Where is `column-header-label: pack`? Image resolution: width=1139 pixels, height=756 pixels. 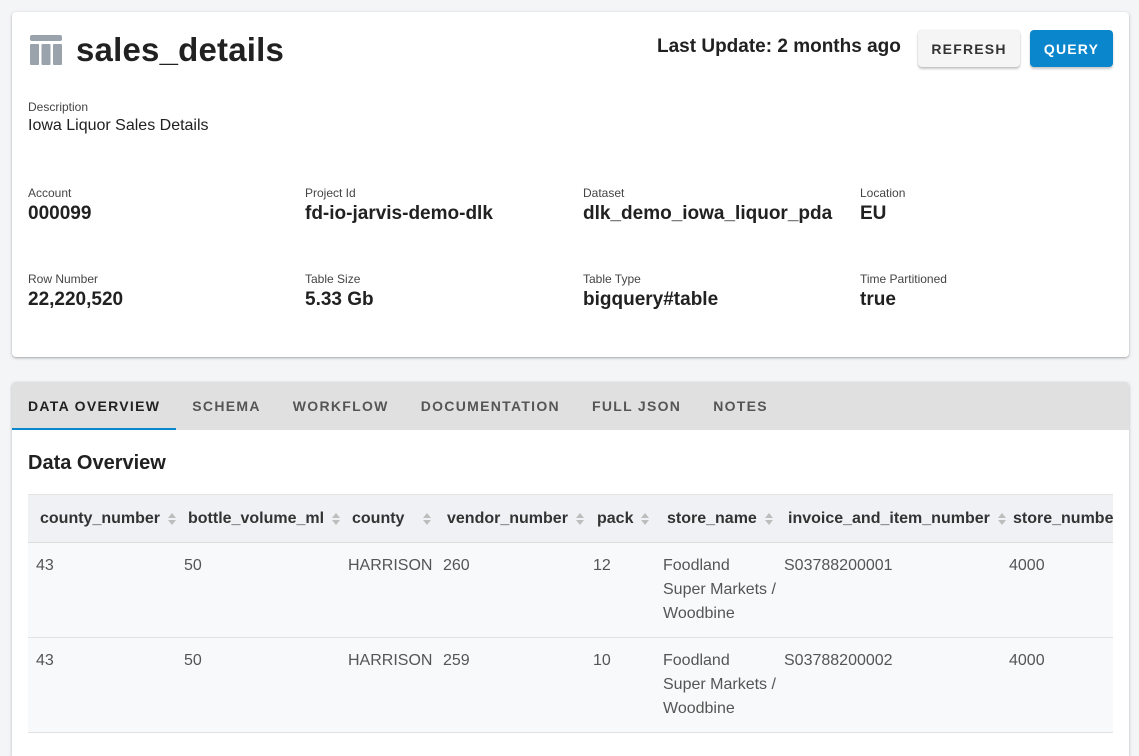 column-header-label: pack is located at coordinates (615, 518).